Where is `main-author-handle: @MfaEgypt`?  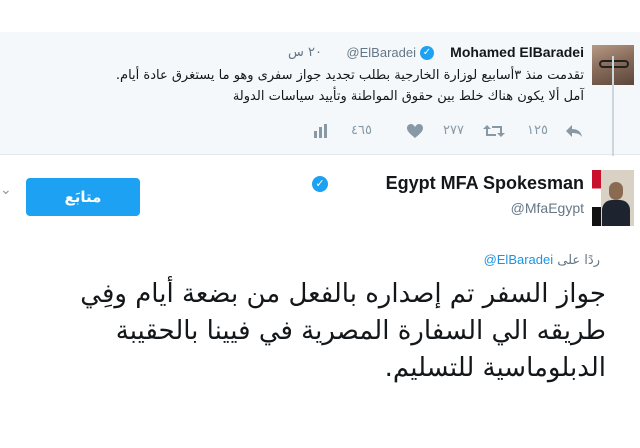
main-author-handle: @MfaEgypt is located at coordinates (547, 208).